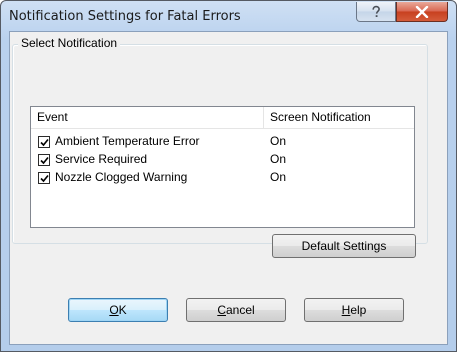  I want to click on event-name: Service Required, so click(101, 159).